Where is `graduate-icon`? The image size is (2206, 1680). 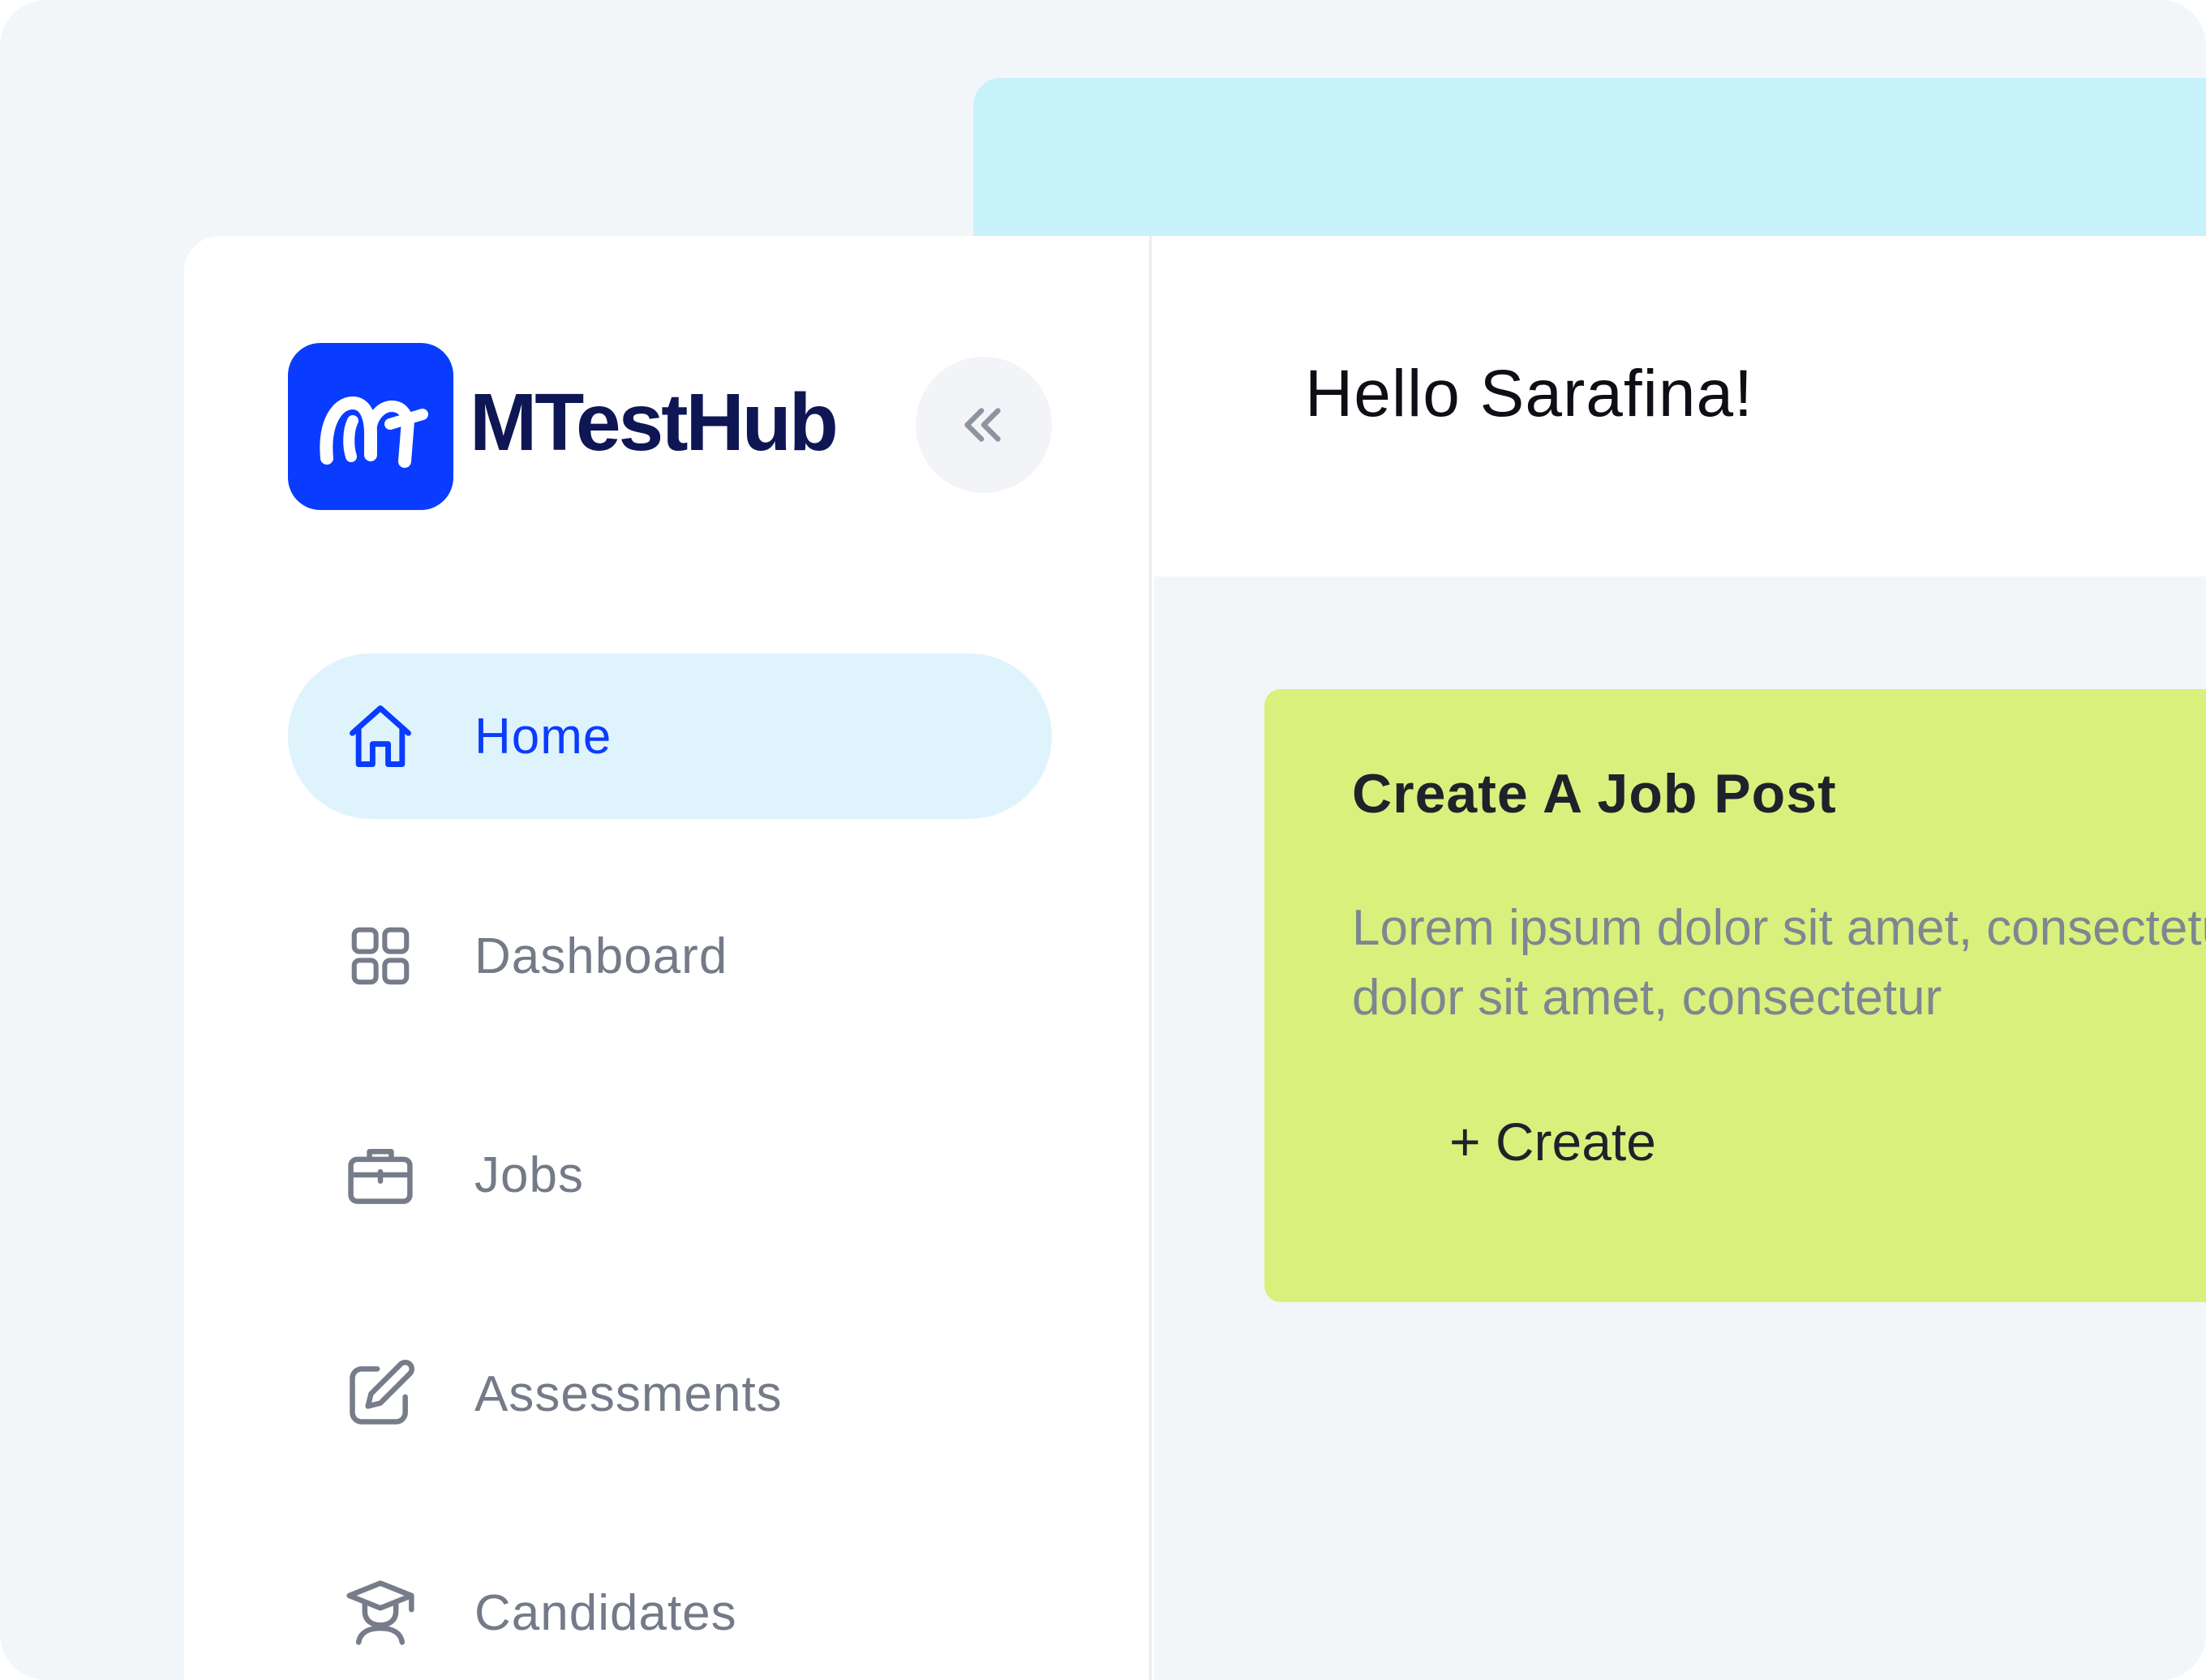
graduate-icon is located at coordinates (380, 1613).